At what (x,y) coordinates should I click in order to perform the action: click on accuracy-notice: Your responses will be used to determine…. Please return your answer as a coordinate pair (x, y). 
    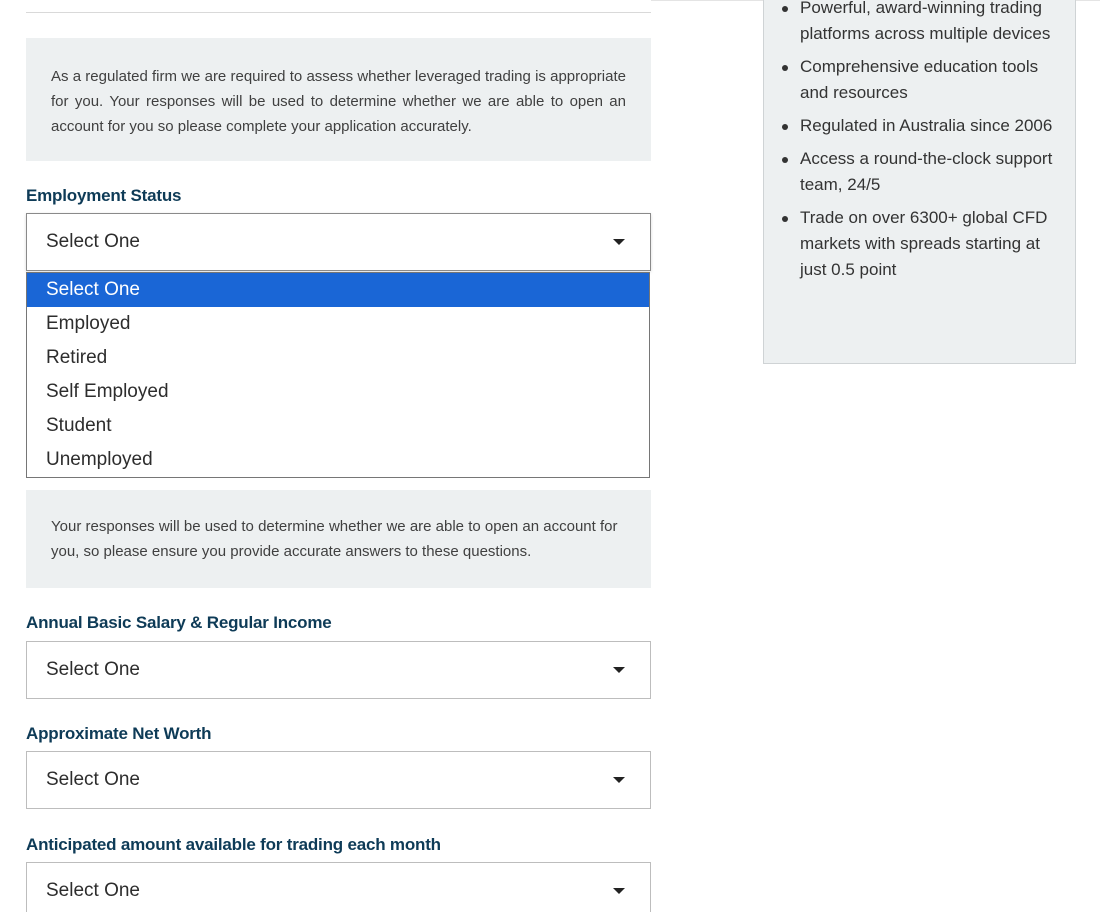
    Looking at the image, I should click on (338, 539).